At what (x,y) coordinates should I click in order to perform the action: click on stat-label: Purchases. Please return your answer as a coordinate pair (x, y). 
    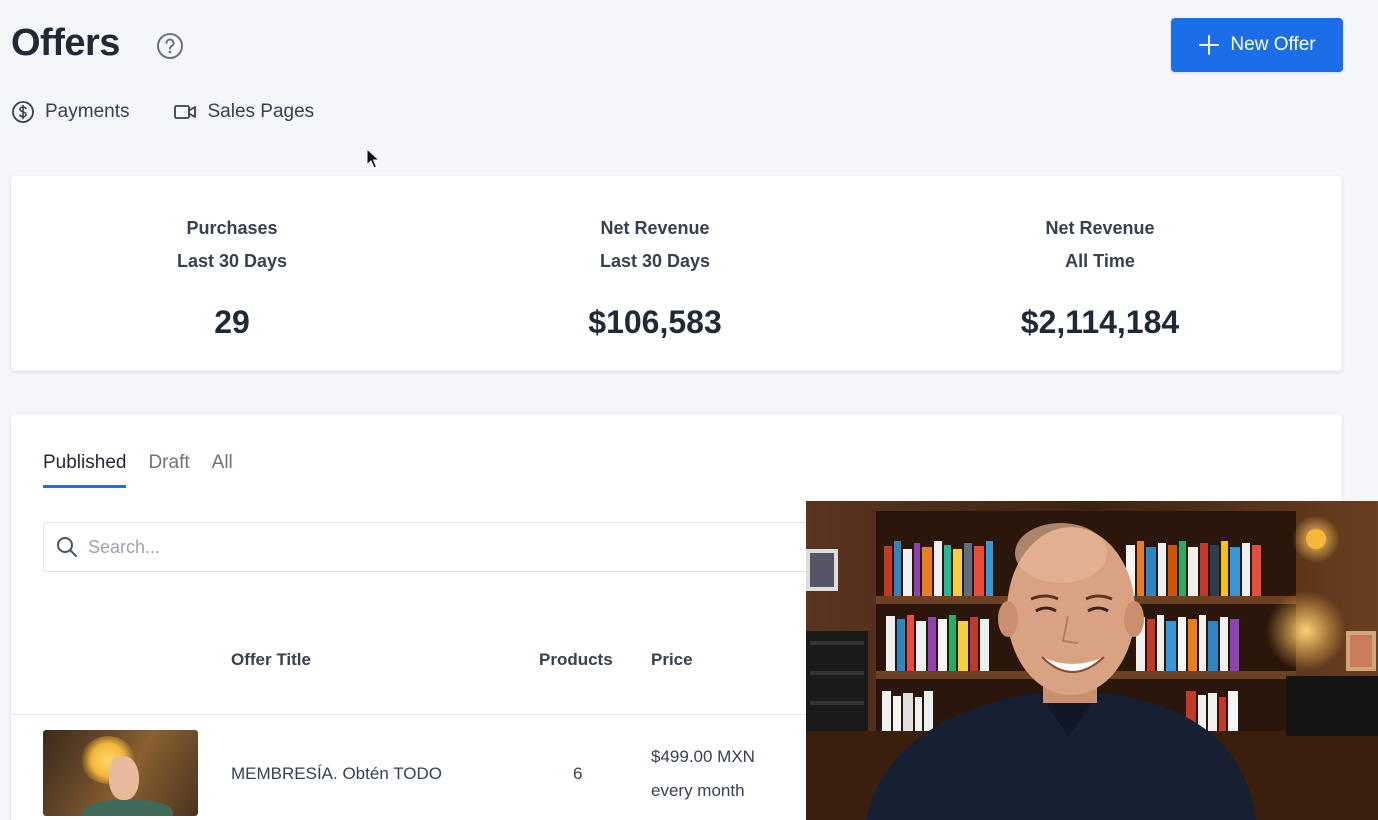
    Looking at the image, I should click on (232, 228).